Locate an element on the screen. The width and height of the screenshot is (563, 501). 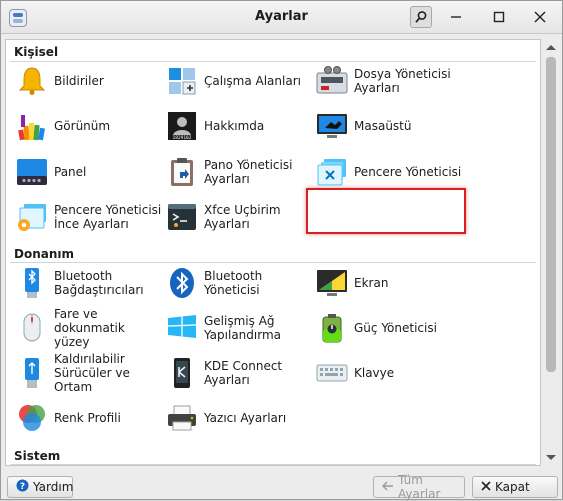
settings-item-terminal: Xfce Uçbirim Ayarları is located at coordinates (239, 217).